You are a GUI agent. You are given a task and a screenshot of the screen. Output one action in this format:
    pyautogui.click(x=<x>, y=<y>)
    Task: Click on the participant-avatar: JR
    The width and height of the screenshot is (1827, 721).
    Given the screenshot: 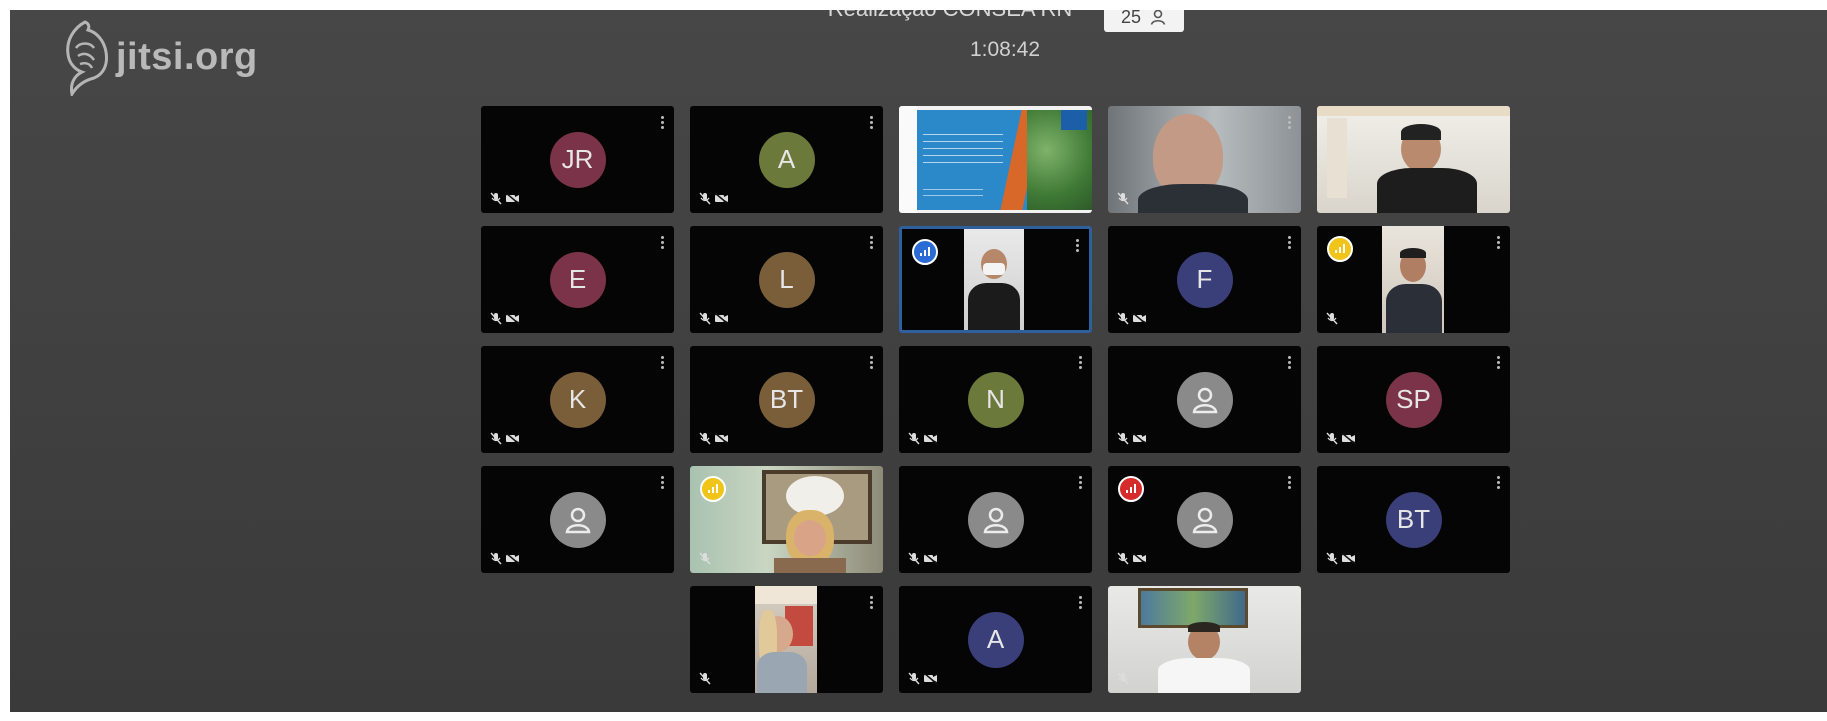 What is the action you would take?
    pyautogui.click(x=577, y=159)
    